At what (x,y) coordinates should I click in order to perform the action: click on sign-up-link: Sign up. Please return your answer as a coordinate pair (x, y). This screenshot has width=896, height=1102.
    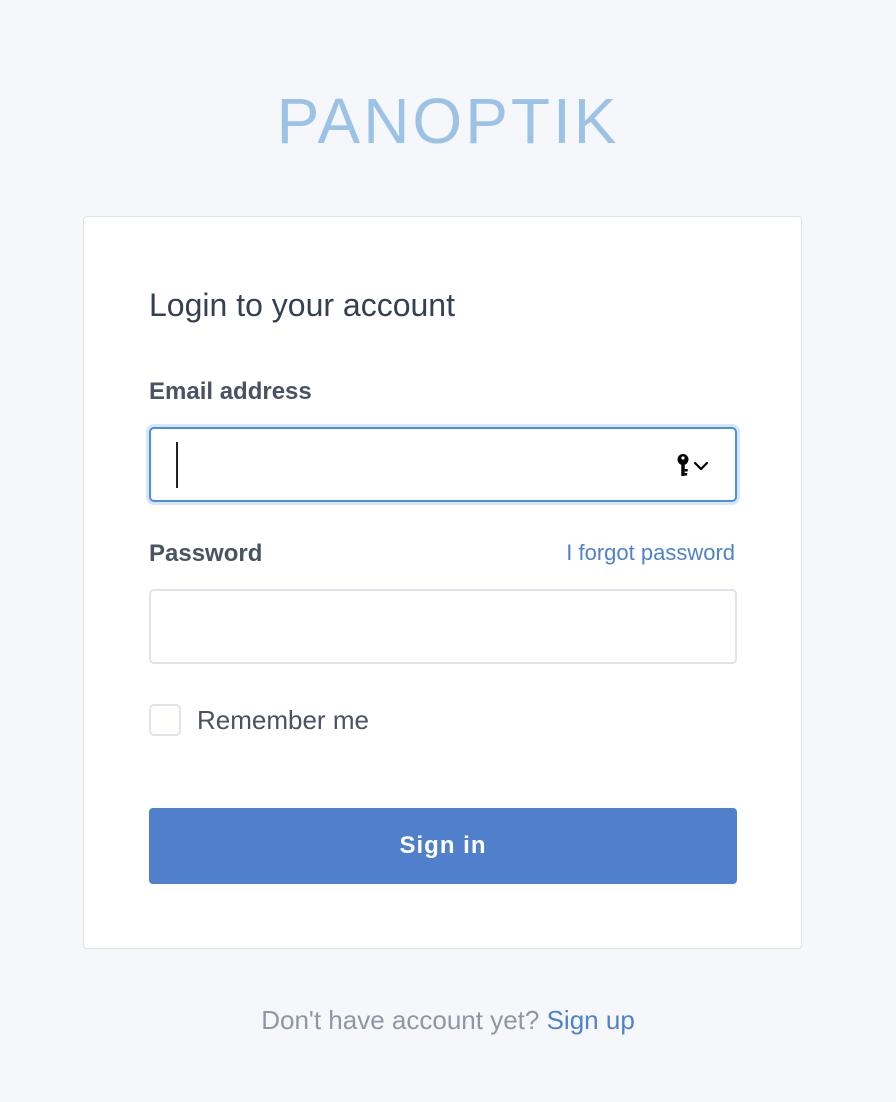
    Looking at the image, I should click on (591, 1020).